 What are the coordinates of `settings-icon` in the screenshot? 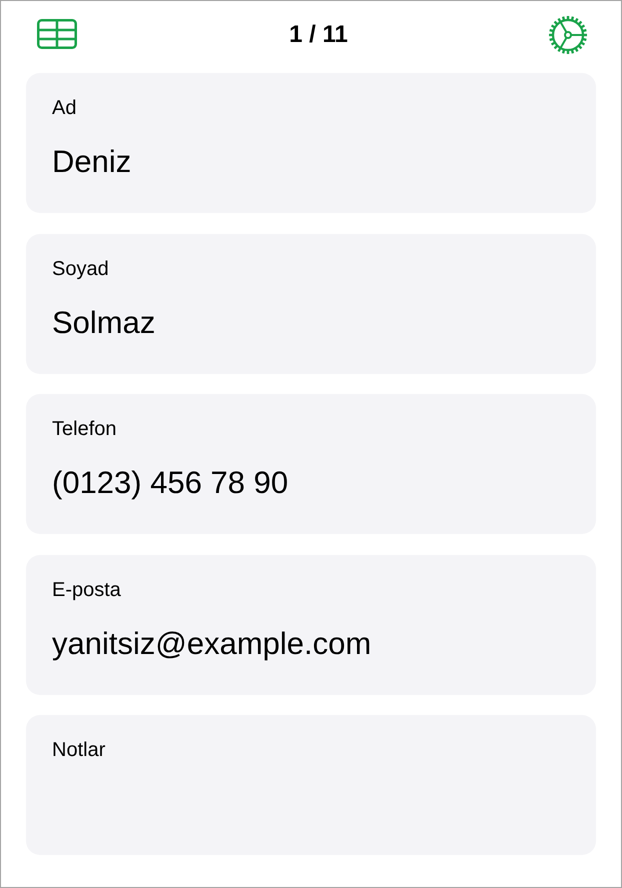 It's located at (568, 34).